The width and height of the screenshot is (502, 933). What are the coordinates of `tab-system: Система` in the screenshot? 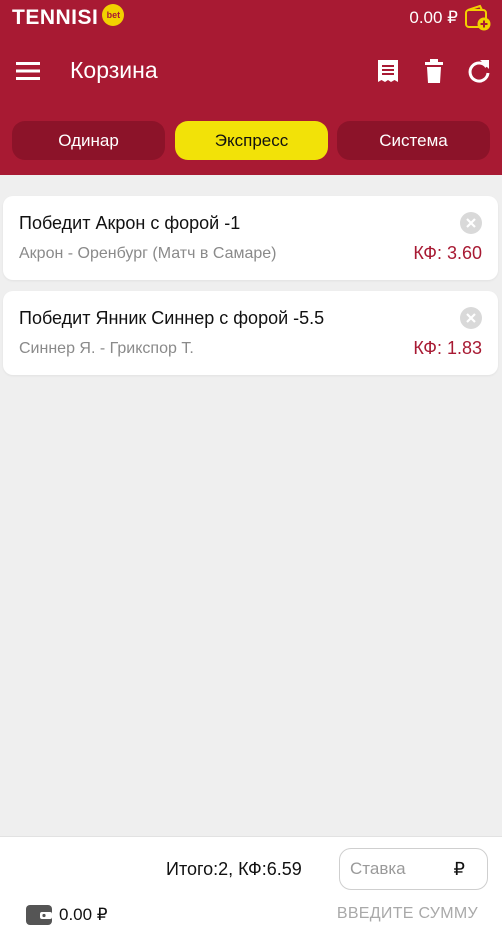 It's located at (413, 140).